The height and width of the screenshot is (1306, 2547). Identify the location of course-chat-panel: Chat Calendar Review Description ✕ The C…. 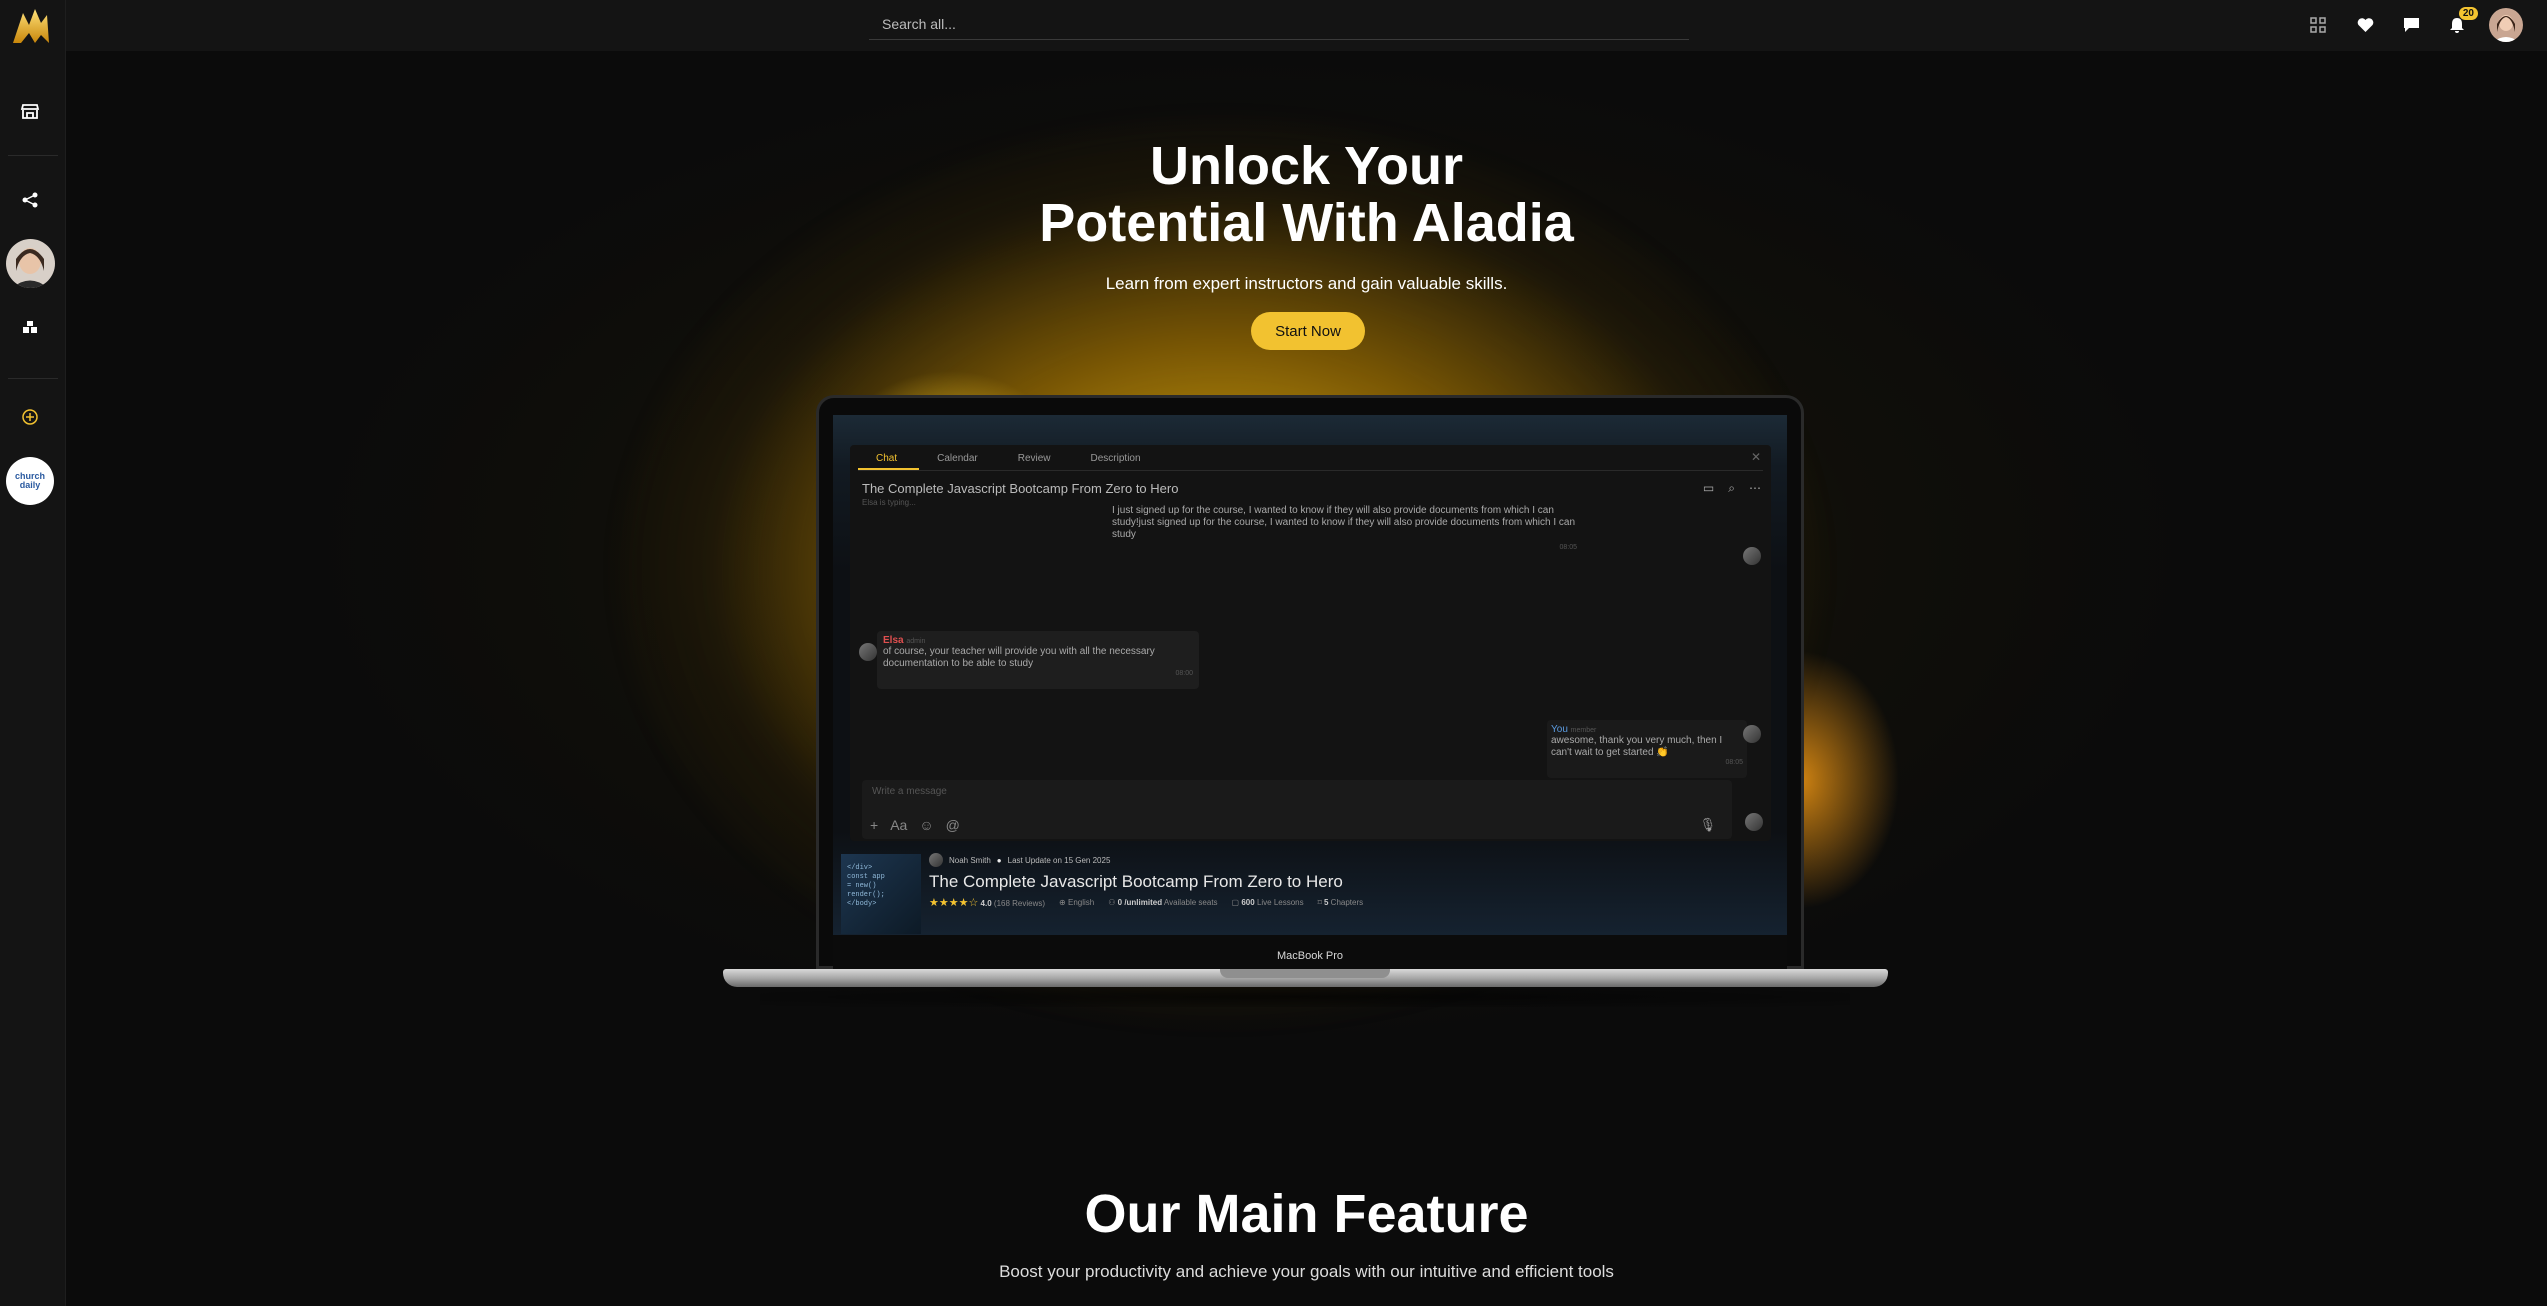
(1310, 643).